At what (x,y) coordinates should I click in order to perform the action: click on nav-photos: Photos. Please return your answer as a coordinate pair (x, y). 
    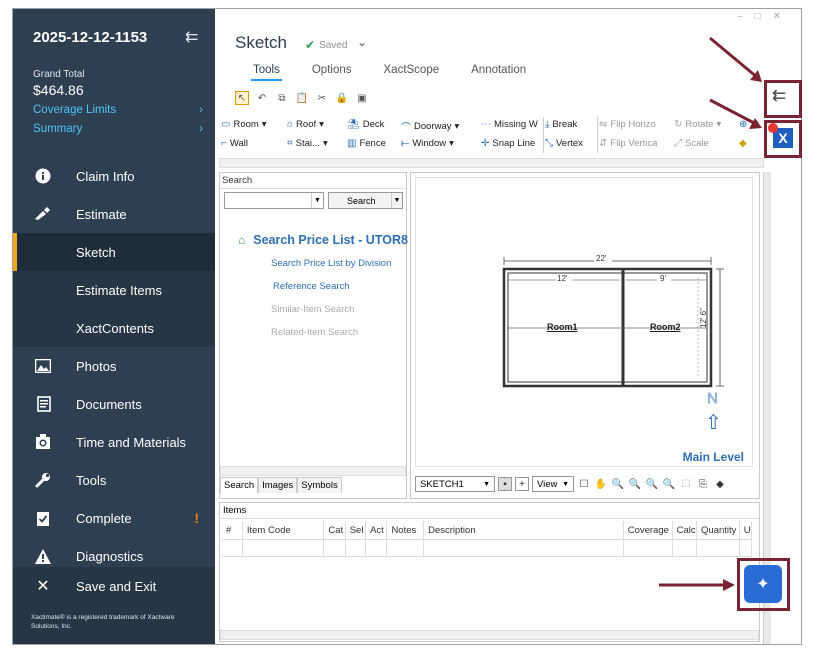
    Looking at the image, I should click on (114, 366).